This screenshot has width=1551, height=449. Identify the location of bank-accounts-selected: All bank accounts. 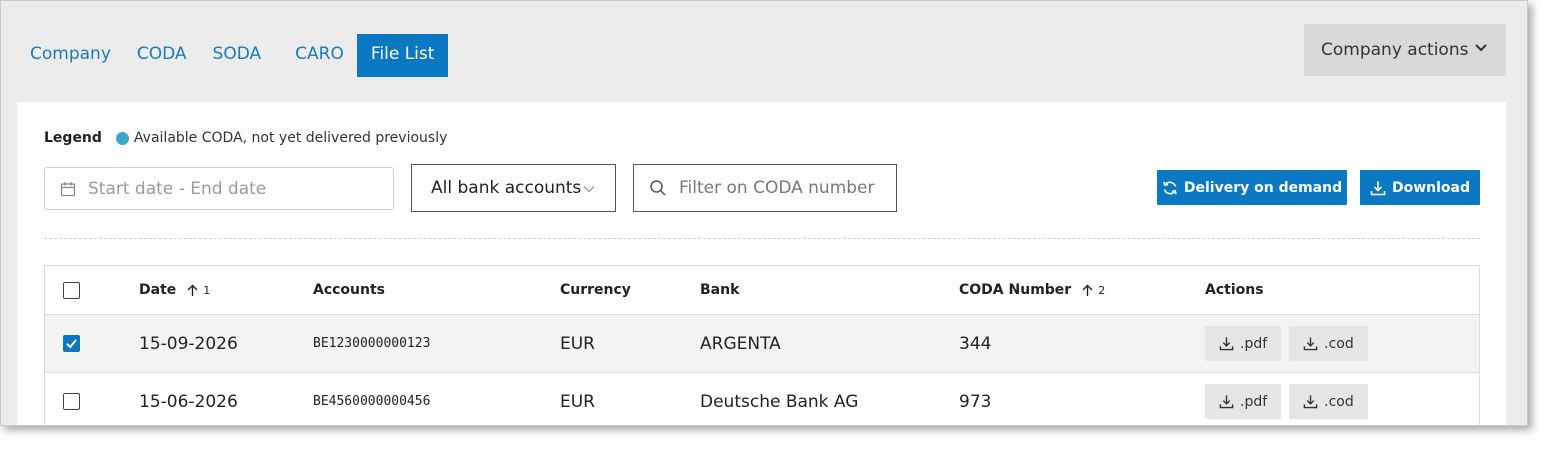
(506, 188).